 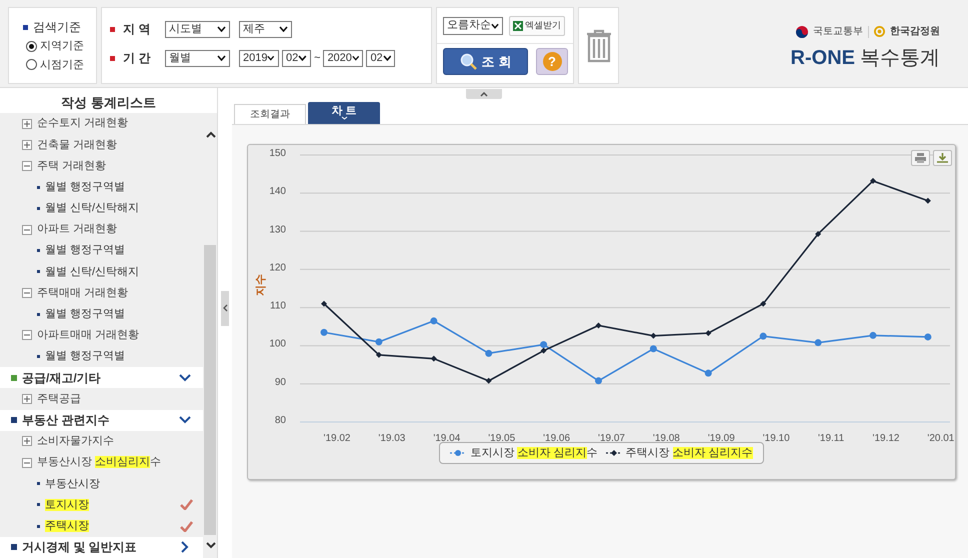 What do you see at coordinates (831, 437) in the screenshot?
I see `axis-tick-label: '19.11` at bounding box center [831, 437].